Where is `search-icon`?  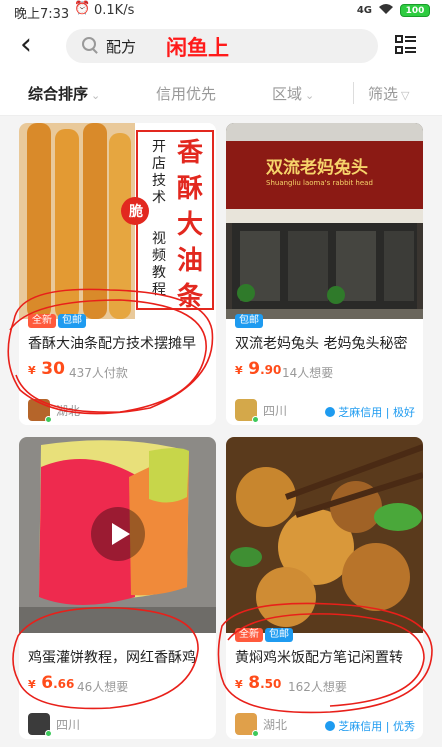
search-icon is located at coordinates (89, 44).